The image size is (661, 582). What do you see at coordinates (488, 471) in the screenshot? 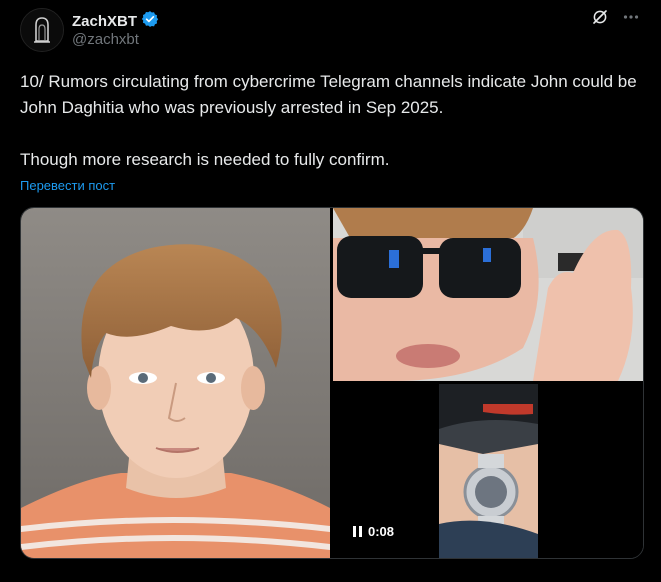
I see `wristwatch-video: 0:08` at bounding box center [488, 471].